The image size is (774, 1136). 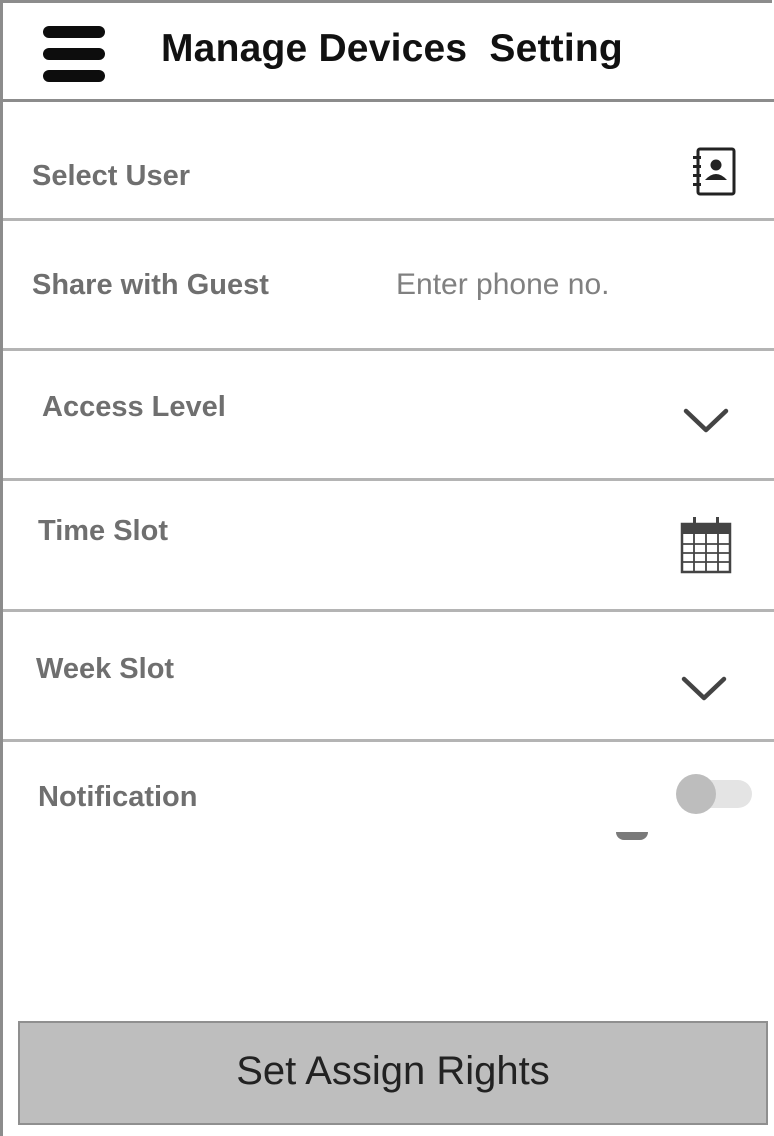 I want to click on decorative-mark, so click(x=632, y=836).